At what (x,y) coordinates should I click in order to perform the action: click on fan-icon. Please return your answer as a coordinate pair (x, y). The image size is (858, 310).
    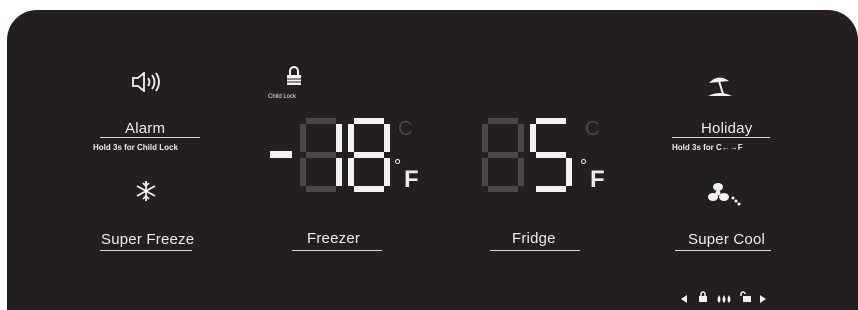
    Looking at the image, I should click on (725, 196).